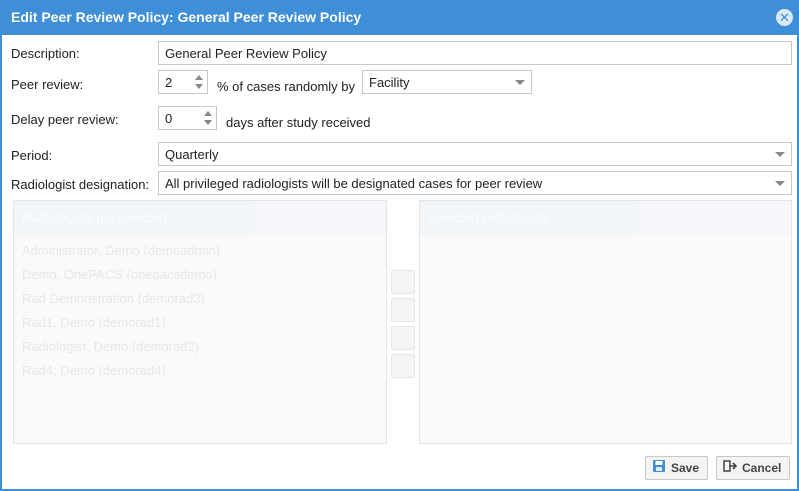 The height and width of the screenshot is (491, 799). What do you see at coordinates (200, 275) in the screenshot?
I see `list-item: Demo, OnePACS (onepacsdemo)` at bounding box center [200, 275].